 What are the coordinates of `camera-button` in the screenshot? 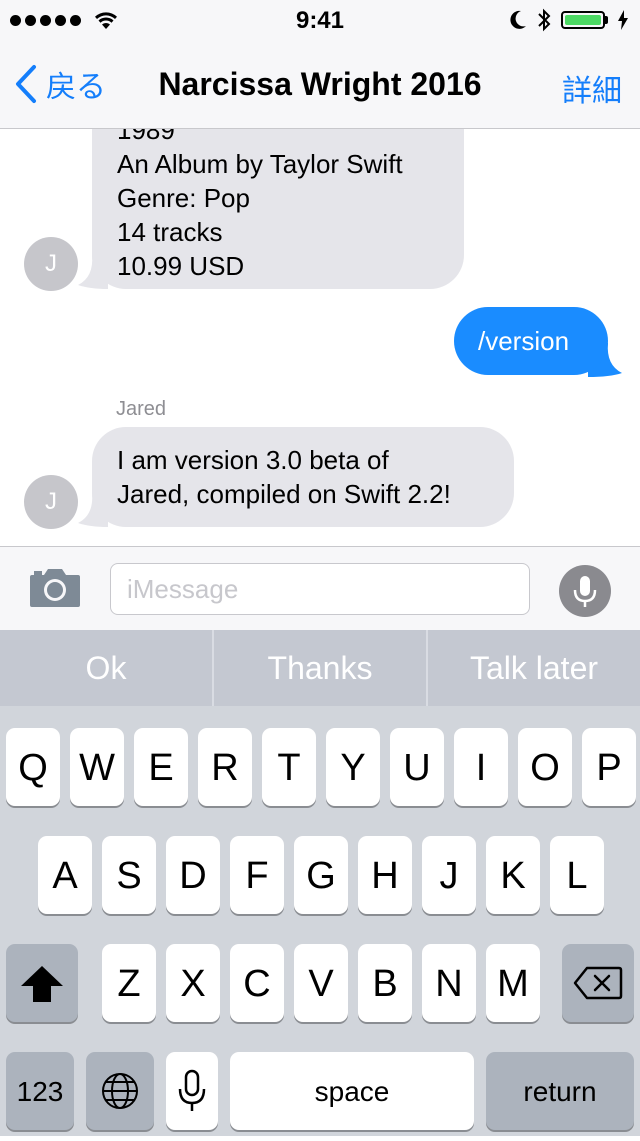 It's located at (55, 589).